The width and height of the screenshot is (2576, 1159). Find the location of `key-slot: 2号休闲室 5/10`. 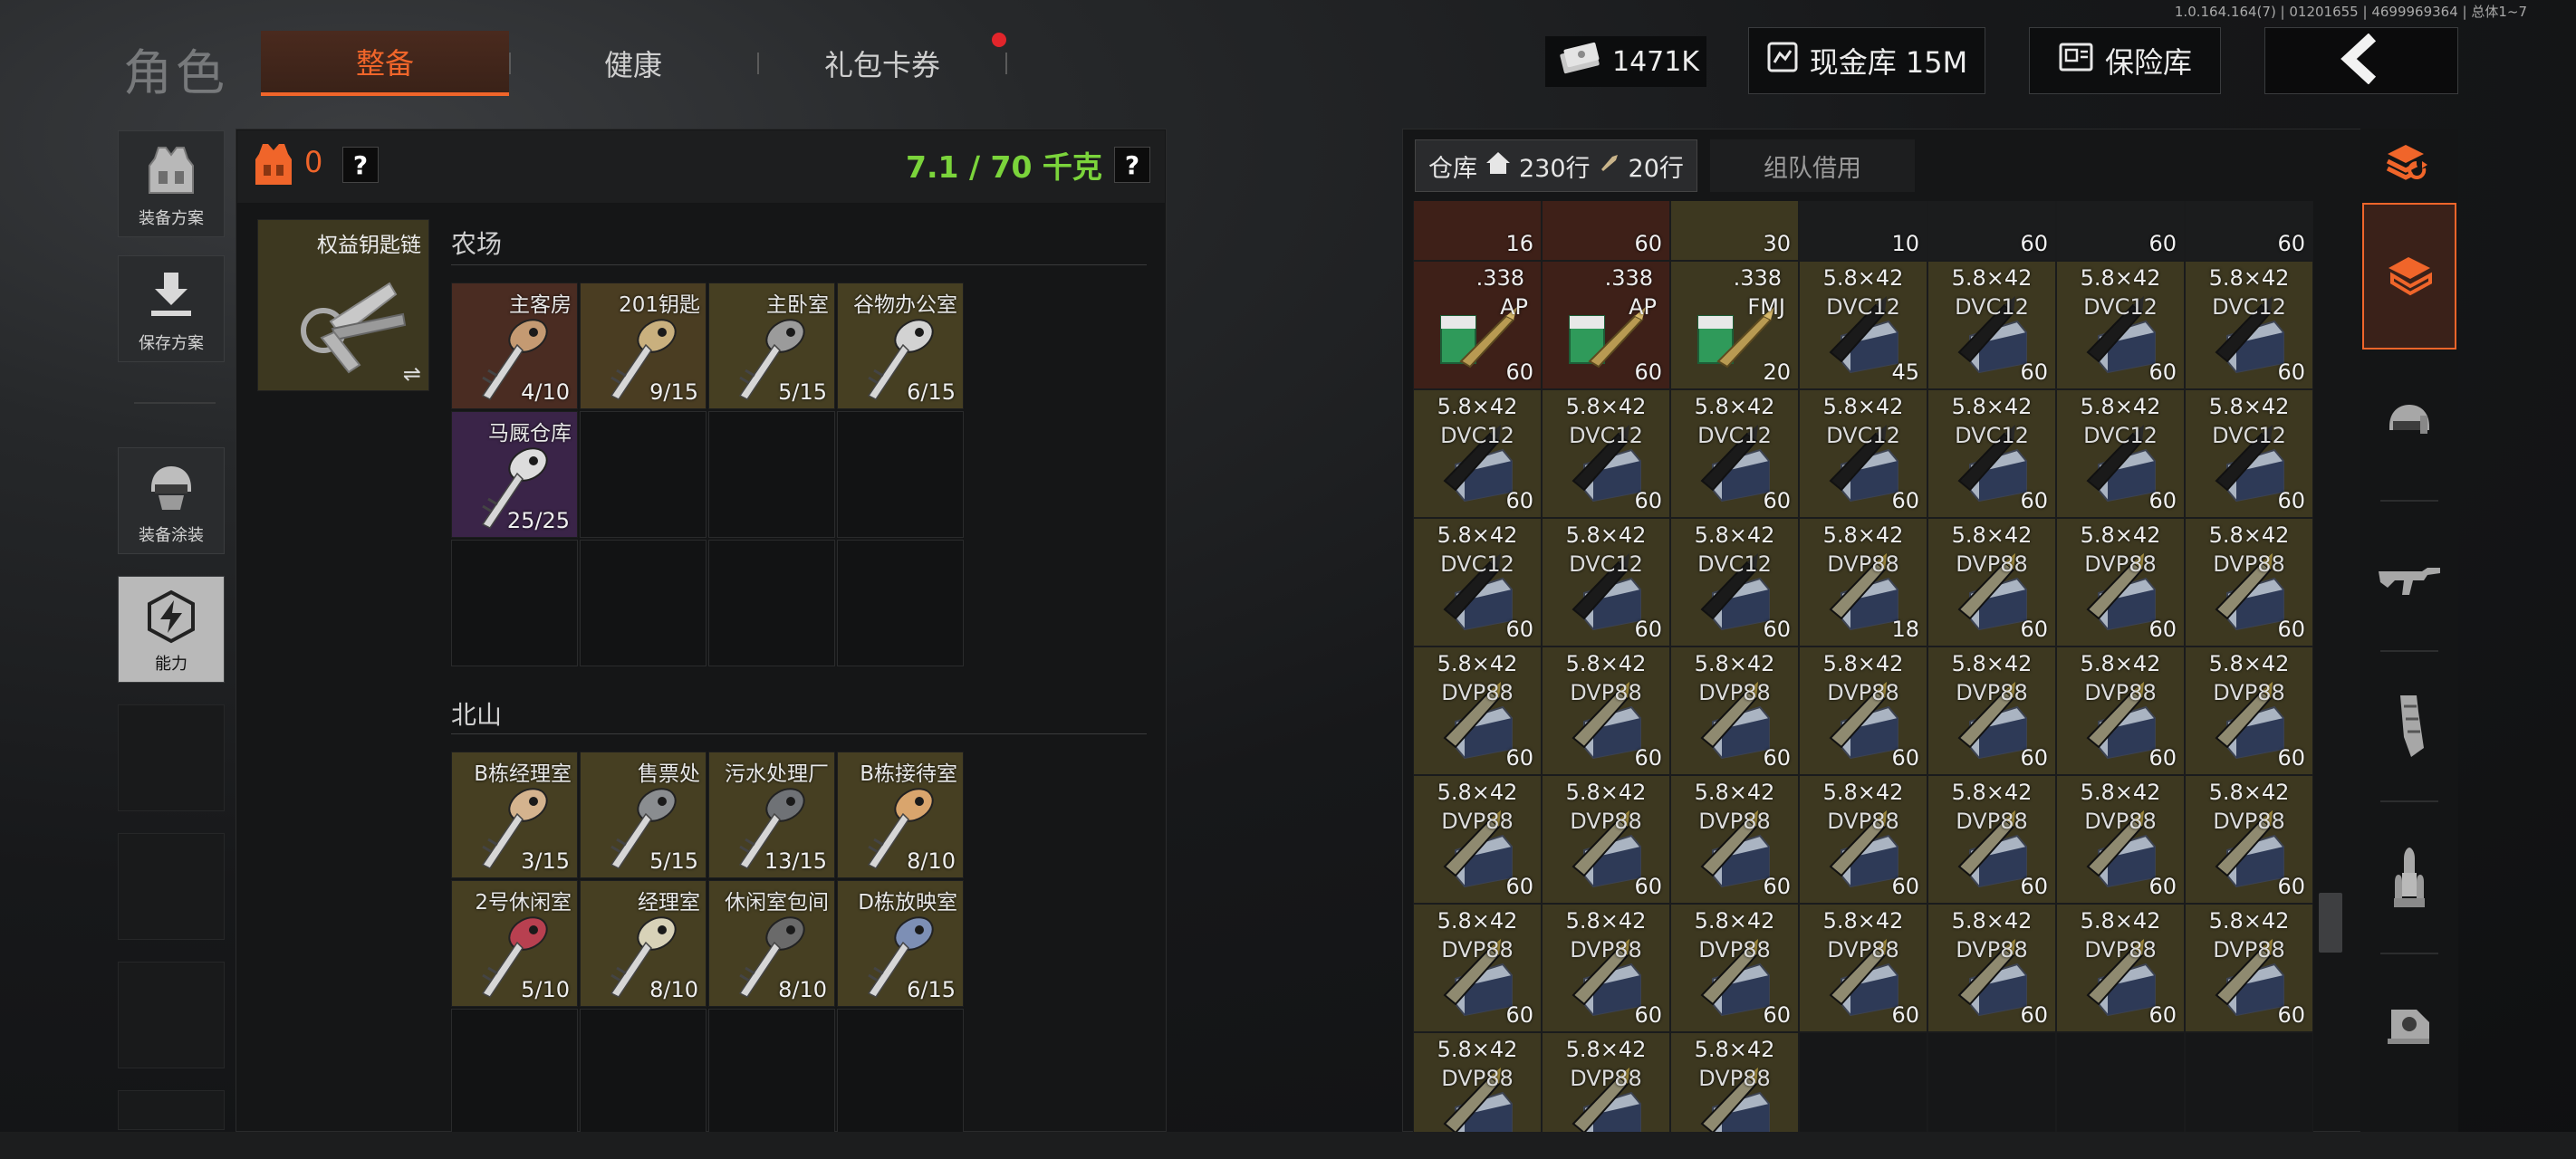

key-slot: 2号休闲室 5/10 is located at coordinates (514, 943).